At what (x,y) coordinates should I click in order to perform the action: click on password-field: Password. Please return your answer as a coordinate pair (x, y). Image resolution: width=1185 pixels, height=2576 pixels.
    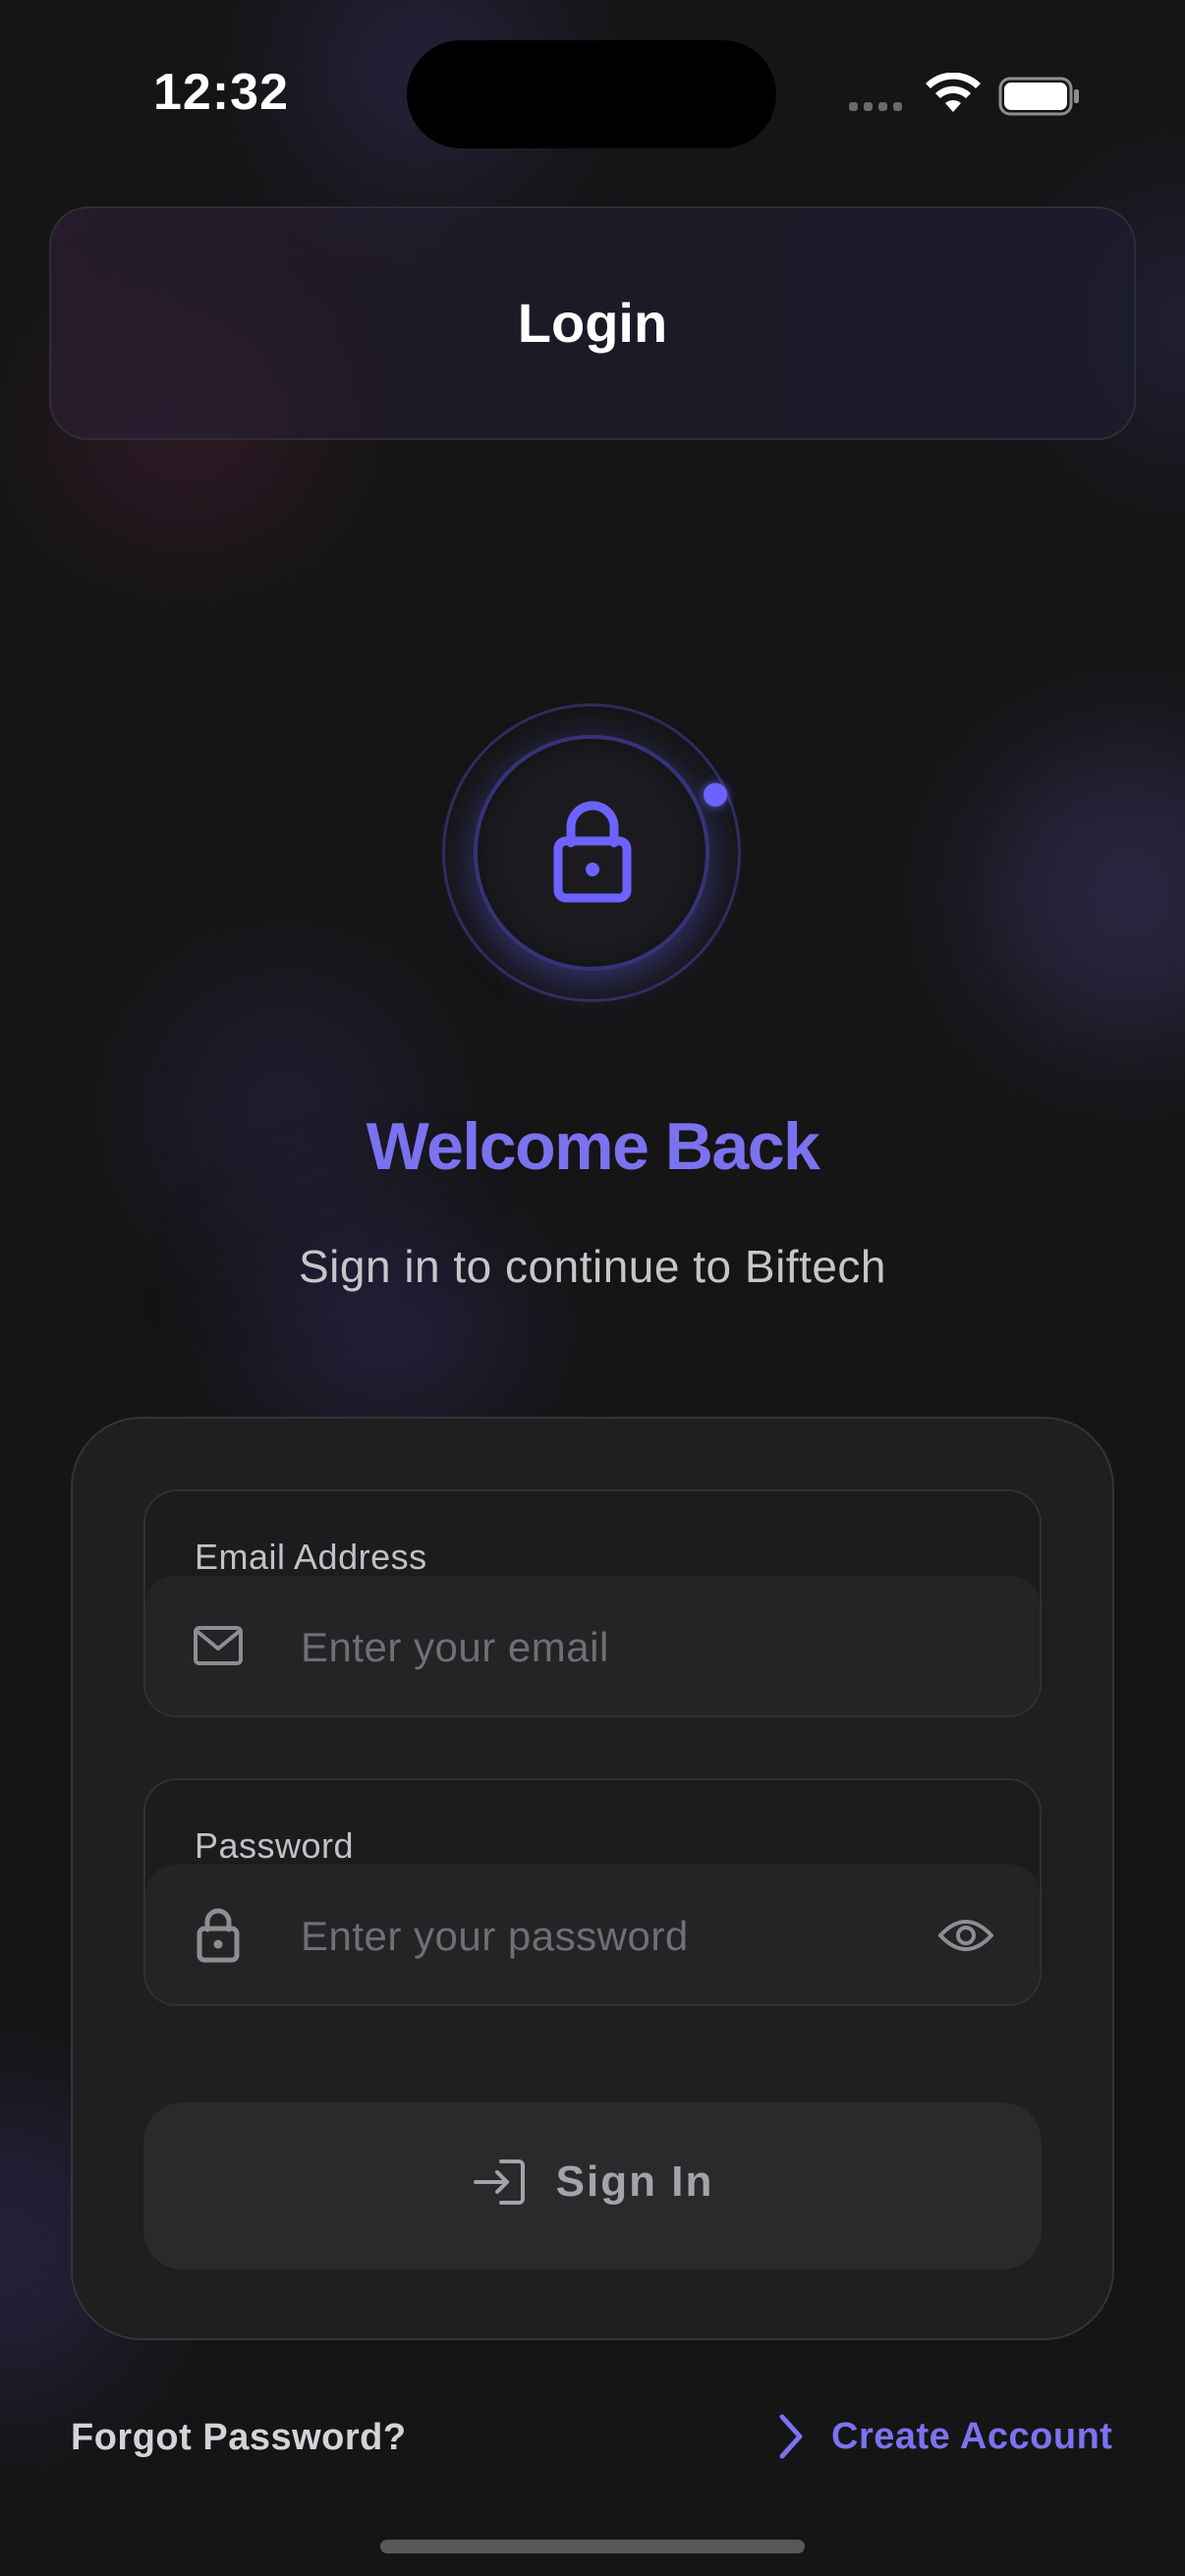
    Looking at the image, I should click on (592, 1892).